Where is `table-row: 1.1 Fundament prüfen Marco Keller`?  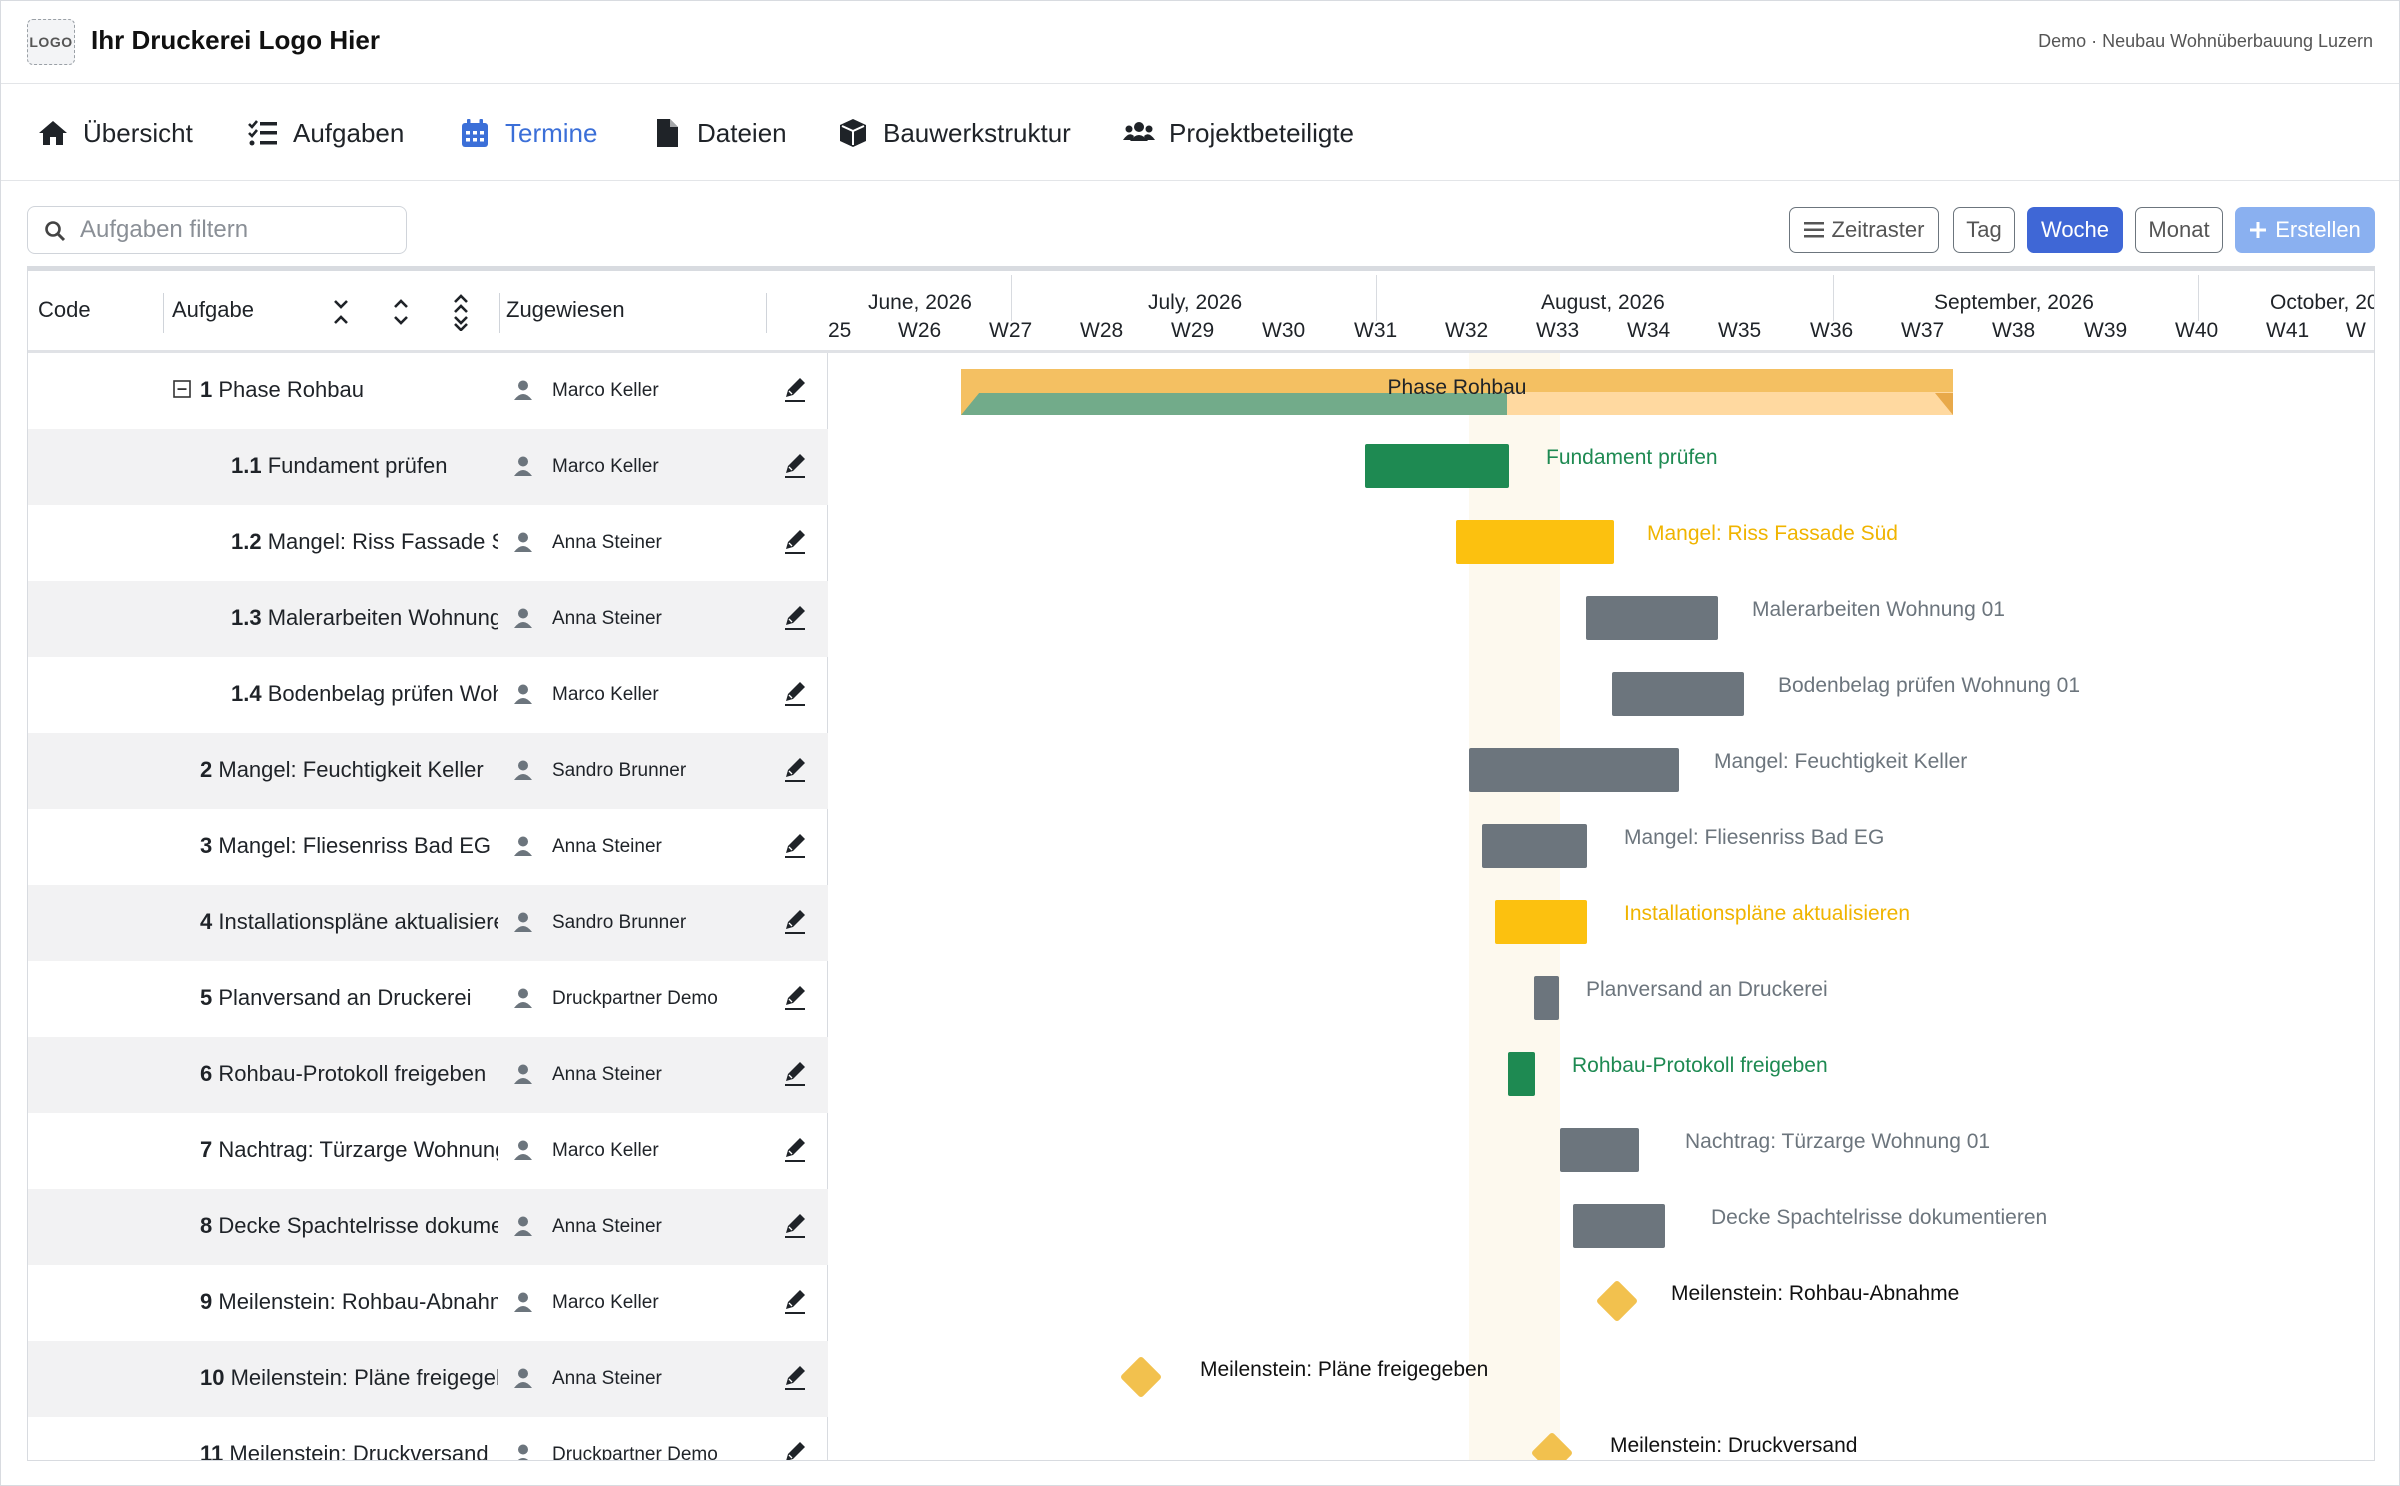
table-row: 1.1 Fundament prüfen Marco Keller is located at coordinates (428, 467).